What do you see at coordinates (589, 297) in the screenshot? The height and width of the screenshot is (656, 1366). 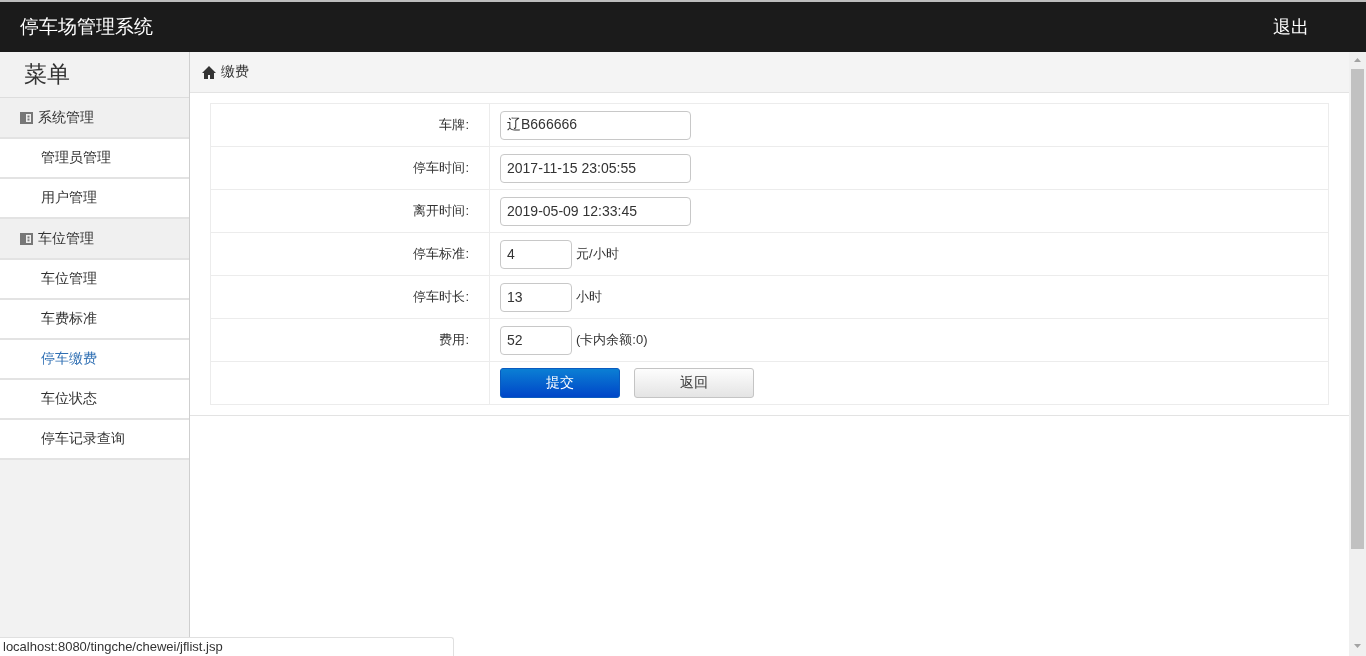 I see `unit-text: 小时` at bounding box center [589, 297].